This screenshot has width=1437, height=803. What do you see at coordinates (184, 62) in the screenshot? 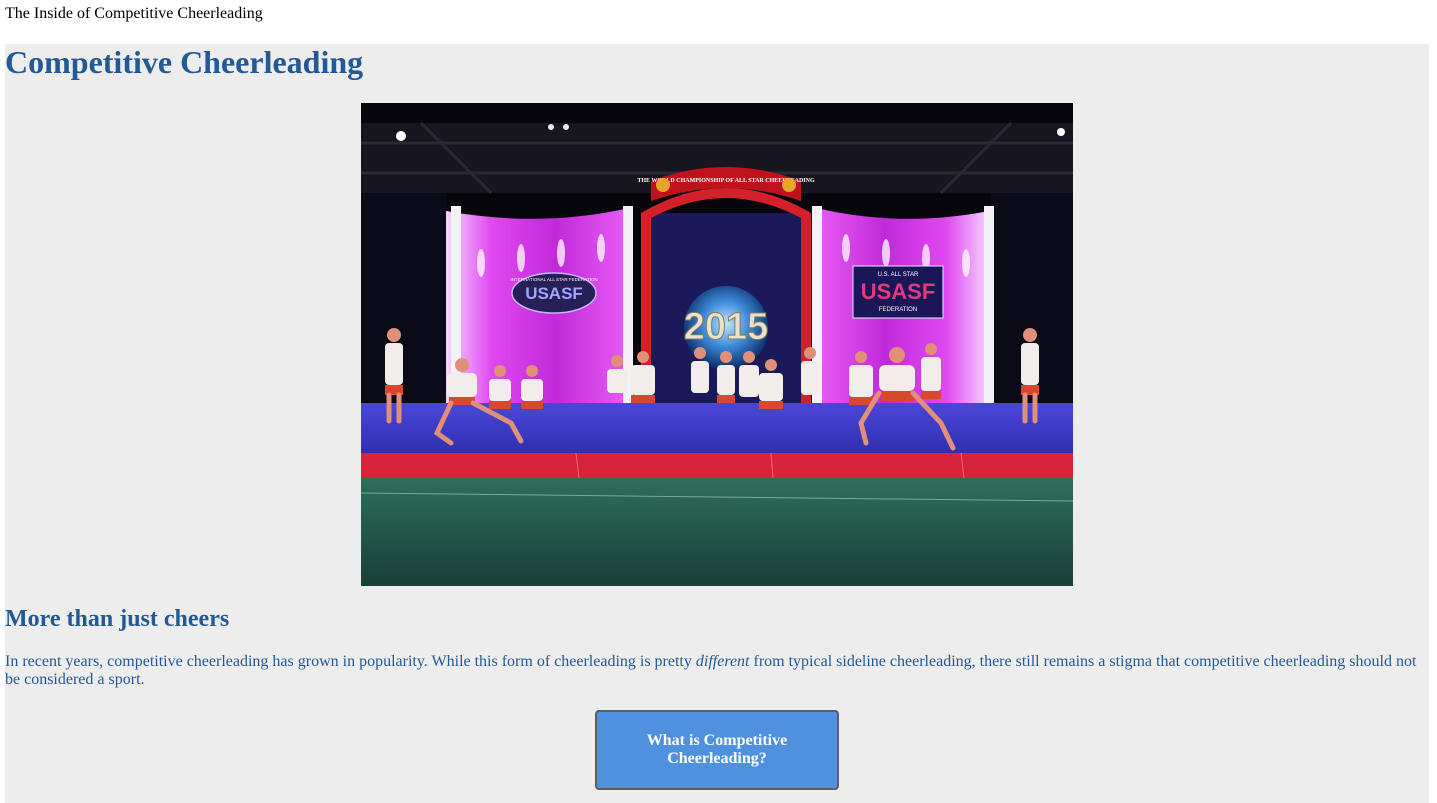
I see `page-title: Competitive Cheerleading` at bounding box center [184, 62].